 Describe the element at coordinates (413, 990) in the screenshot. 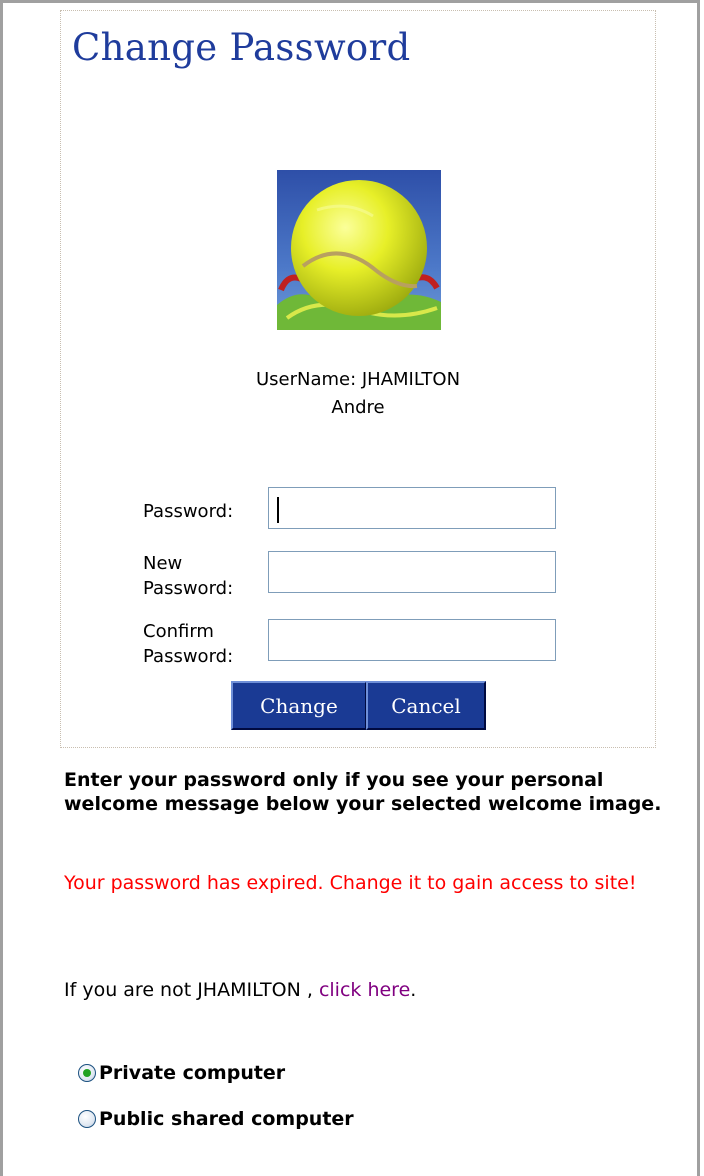

I see `not-user-suffix: .` at that location.